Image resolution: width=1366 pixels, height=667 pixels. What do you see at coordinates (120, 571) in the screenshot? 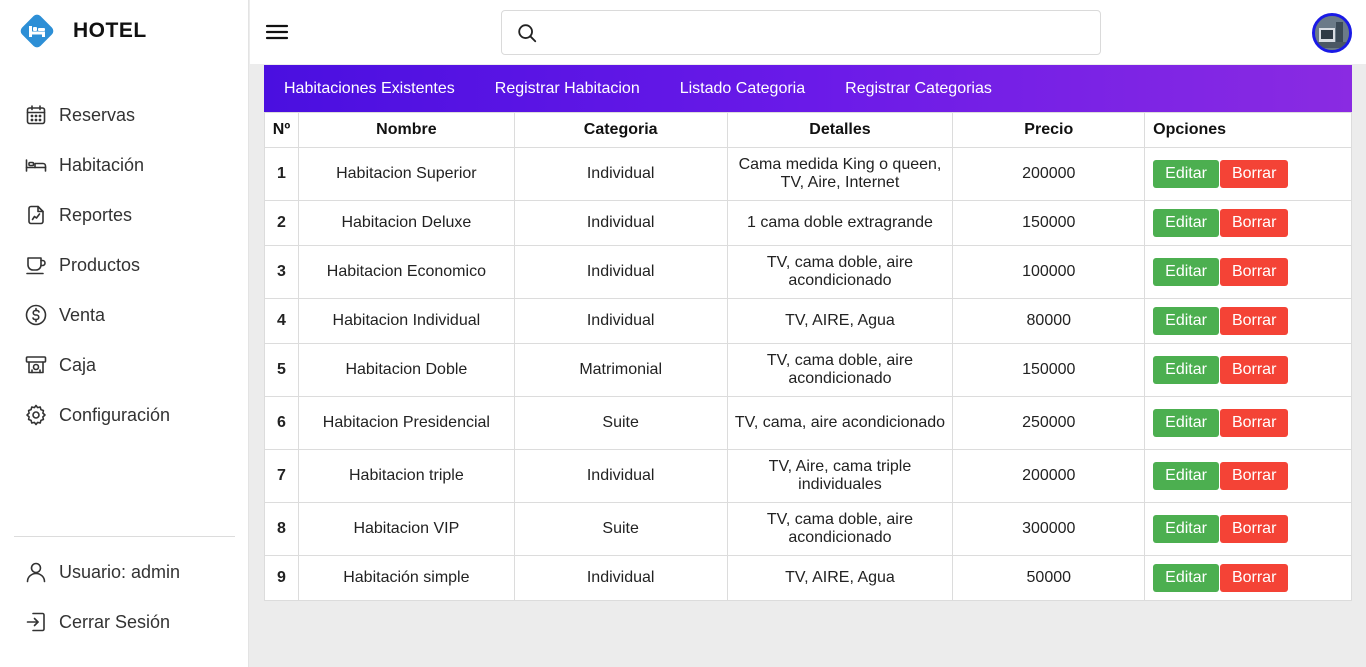
I see `user-label: Usuario: admin` at bounding box center [120, 571].